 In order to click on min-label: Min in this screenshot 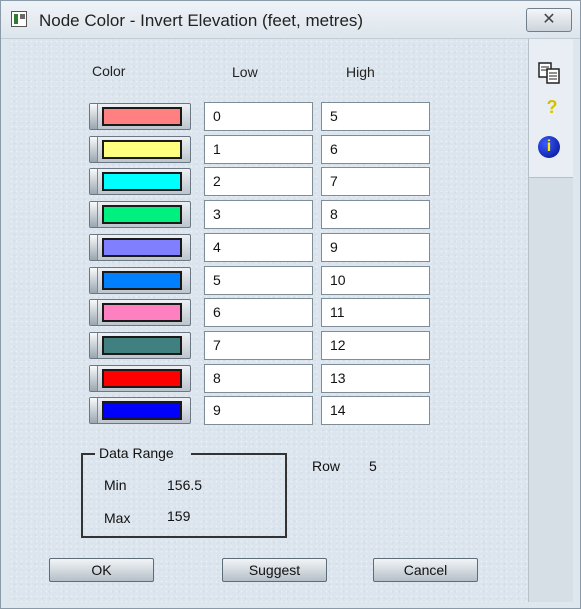, I will do `click(115, 485)`.